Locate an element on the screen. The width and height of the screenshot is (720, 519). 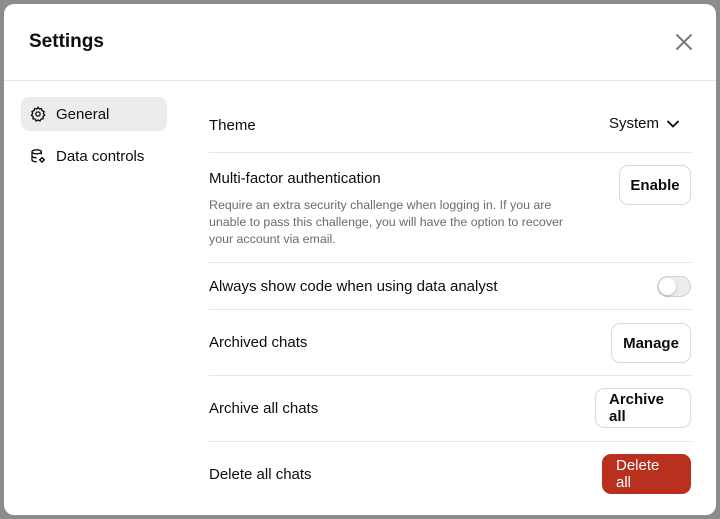
setting-row-archived: Archived chats Manage is located at coordinates (450, 343).